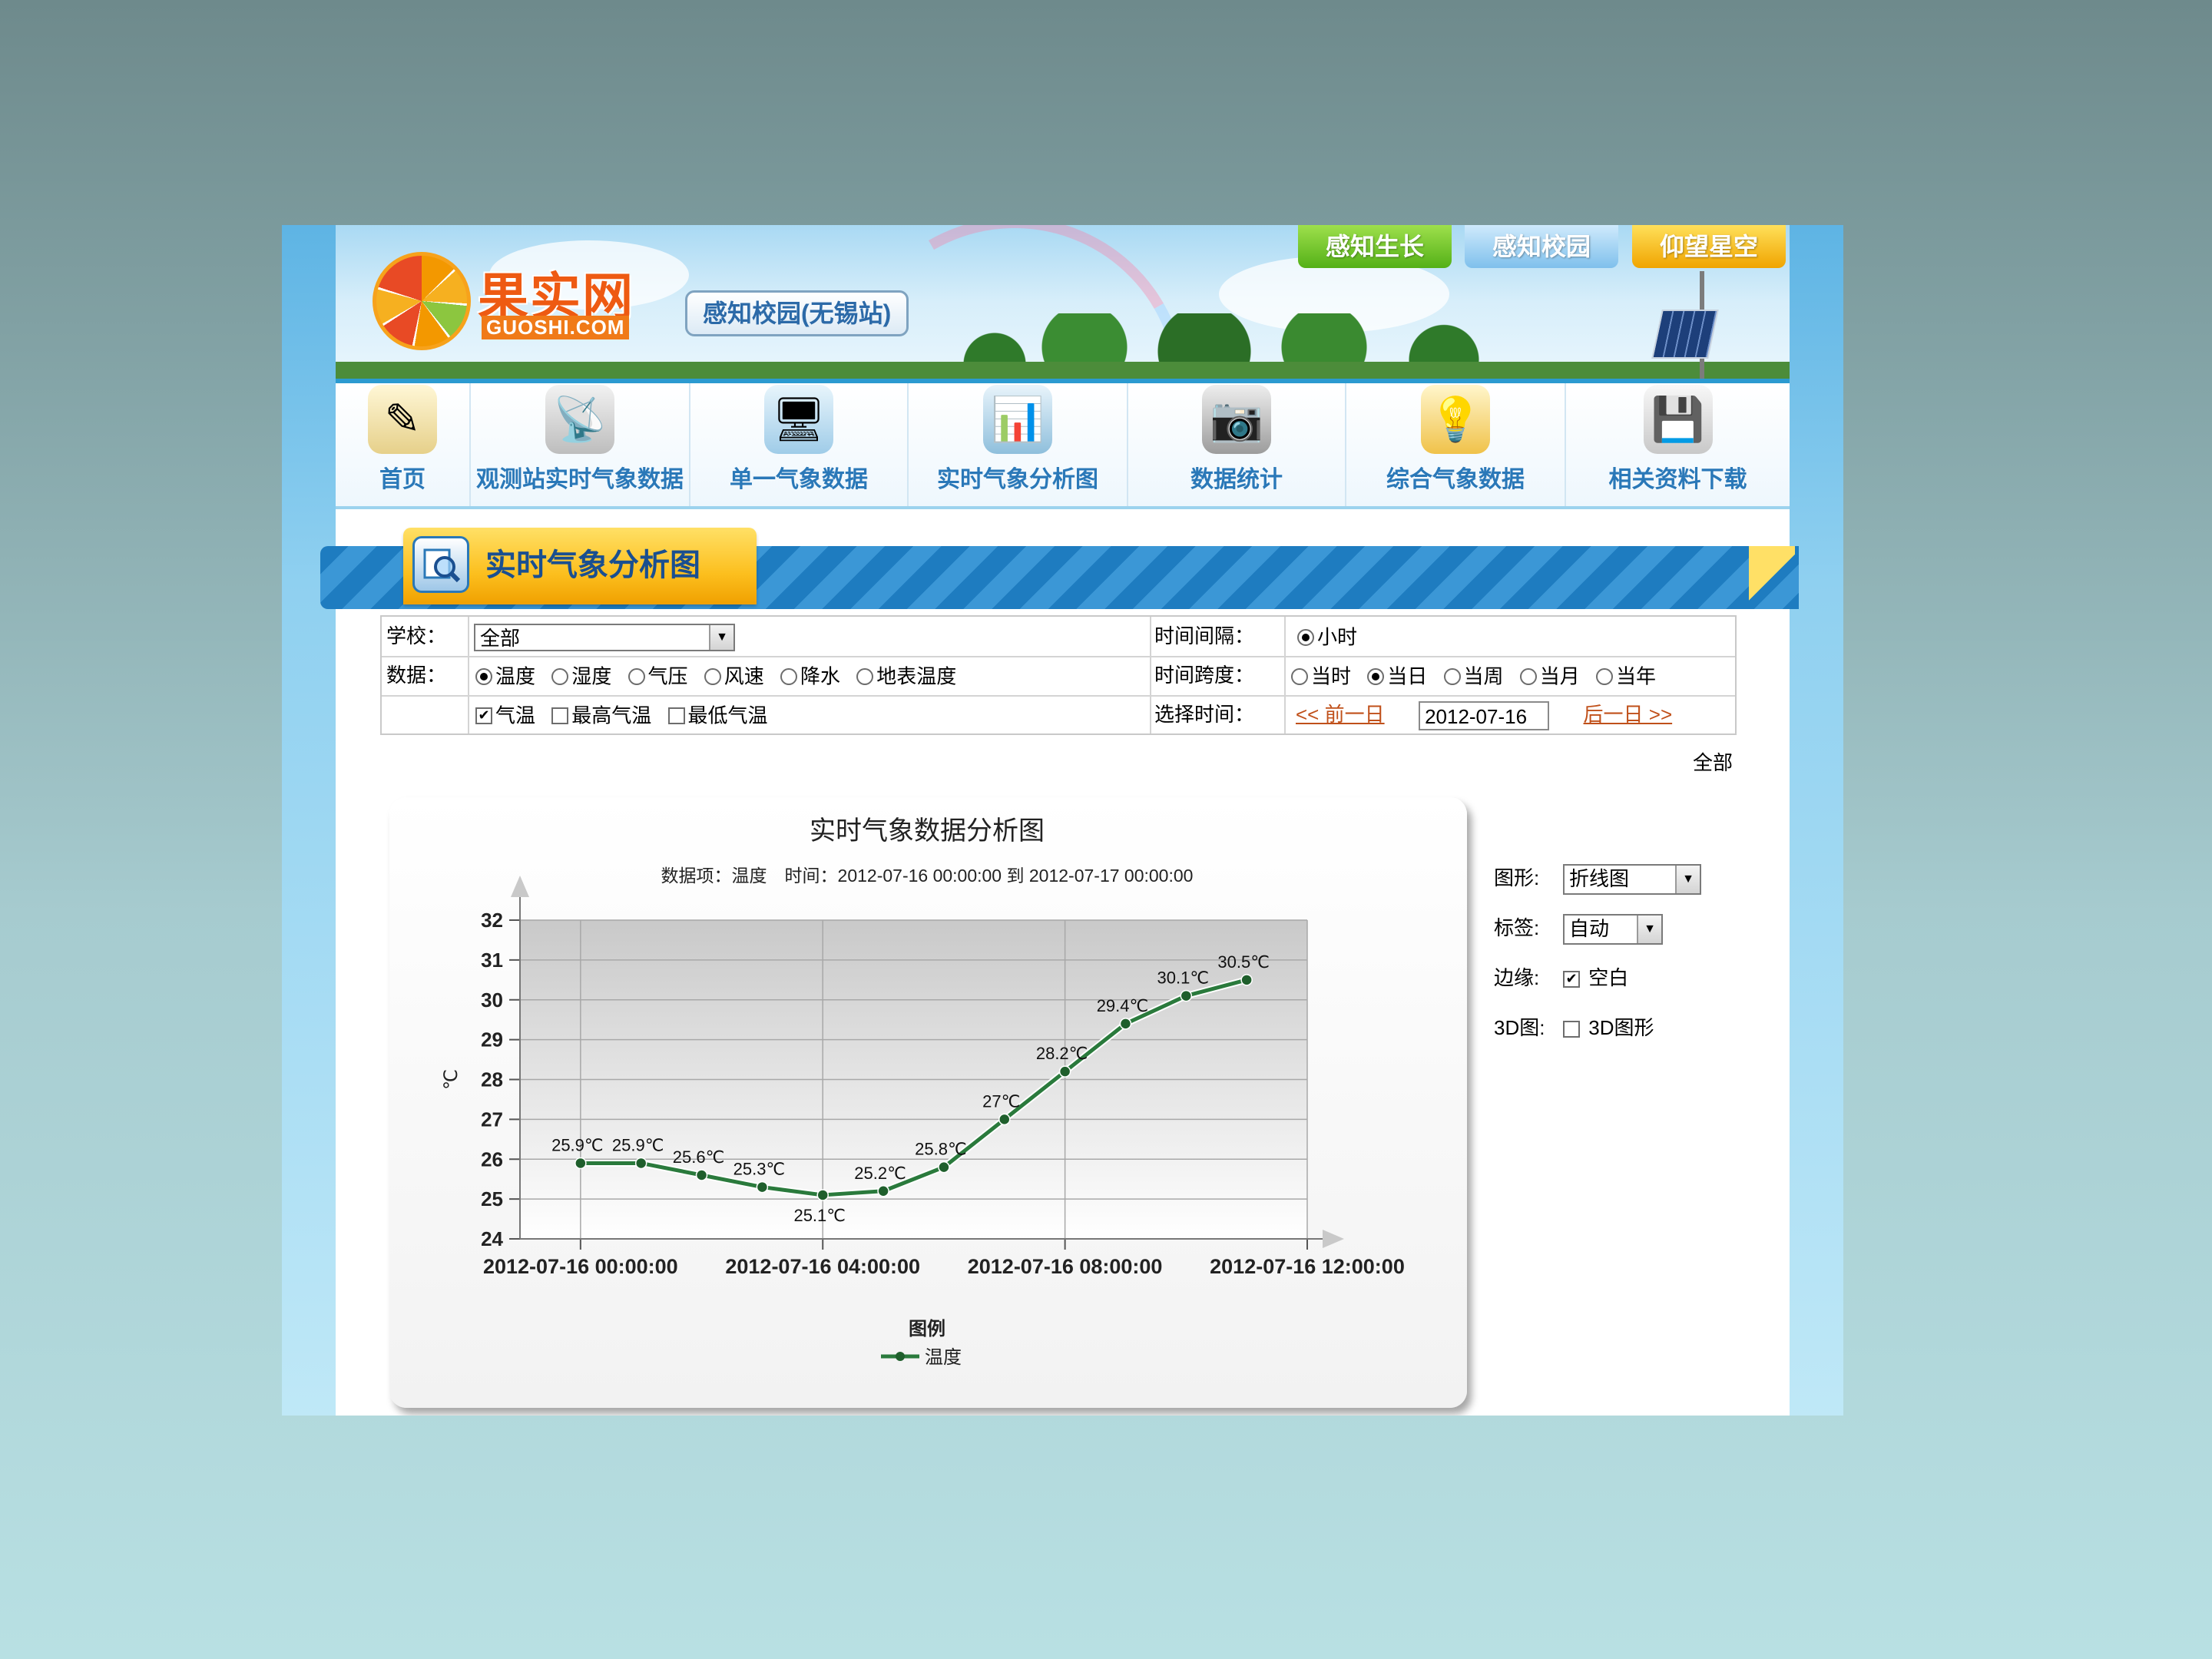 The height and width of the screenshot is (1659, 2212). Describe the element at coordinates (1572, 1029) in the screenshot. I see `3d-checkbox` at that location.